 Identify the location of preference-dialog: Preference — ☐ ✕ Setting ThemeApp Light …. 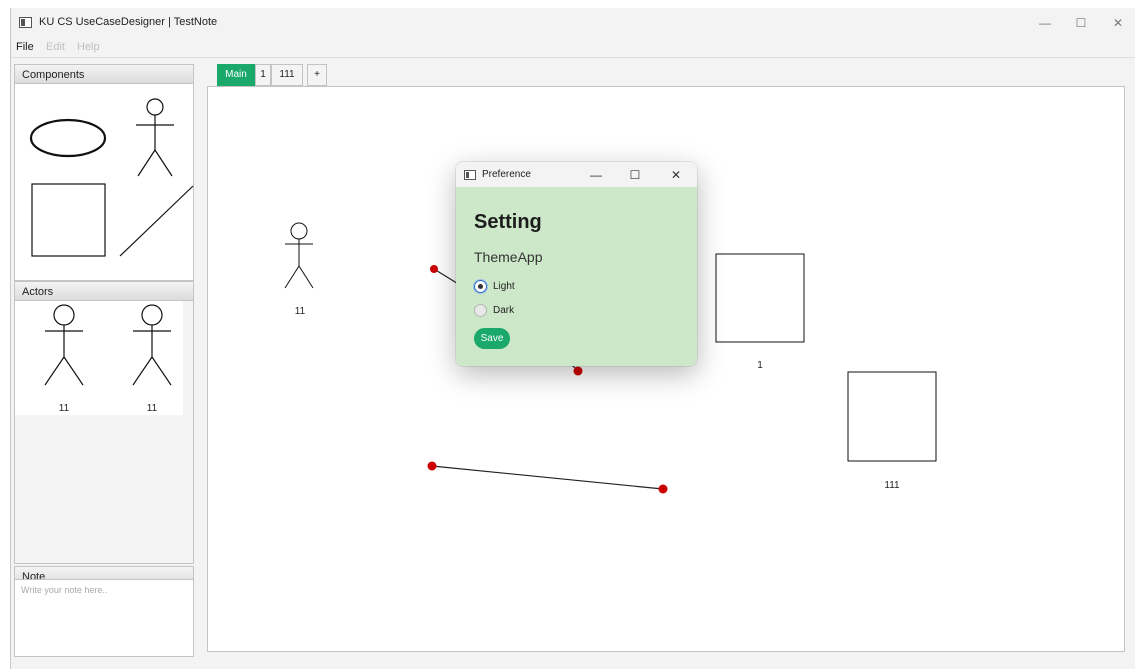
(576, 264).